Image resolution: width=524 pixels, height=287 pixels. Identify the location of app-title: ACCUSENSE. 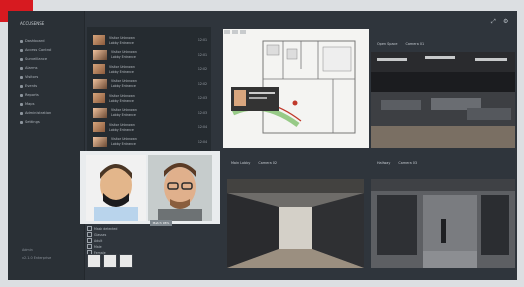
(32, 23).